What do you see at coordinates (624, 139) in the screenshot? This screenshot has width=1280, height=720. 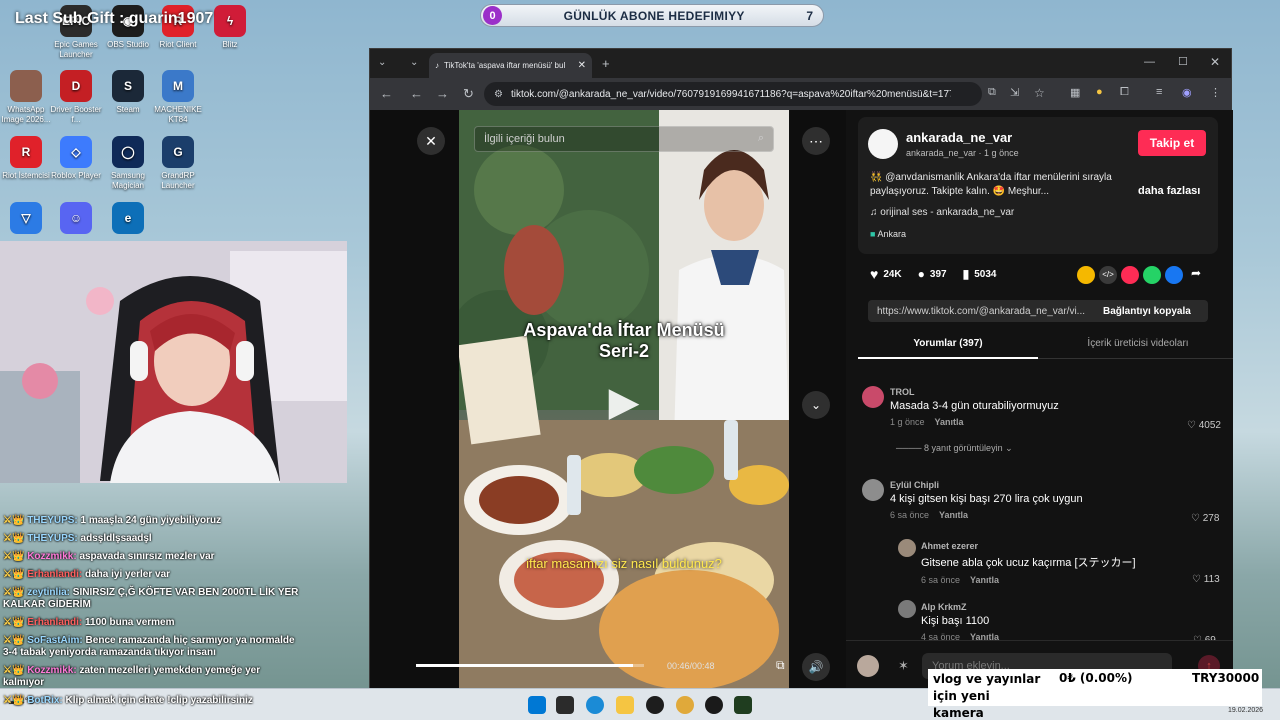 I see `related-search-input: İlgili içeriği bulun ⌕` at bounding box center [624, 139].